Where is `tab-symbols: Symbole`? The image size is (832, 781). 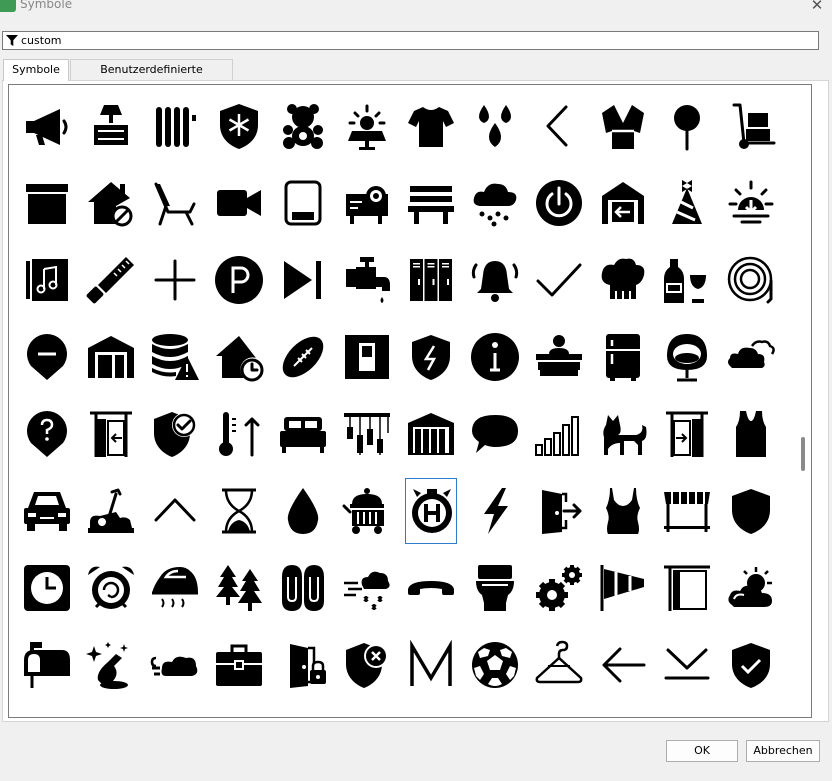 tab-symbols: Symbole is located at coordinates (36, 70).